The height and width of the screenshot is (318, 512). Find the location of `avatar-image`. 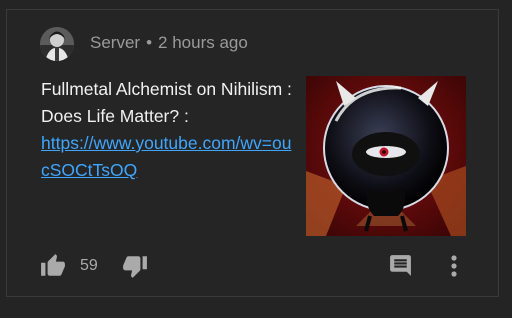

avatar-image is located at coordinates (57, 44).